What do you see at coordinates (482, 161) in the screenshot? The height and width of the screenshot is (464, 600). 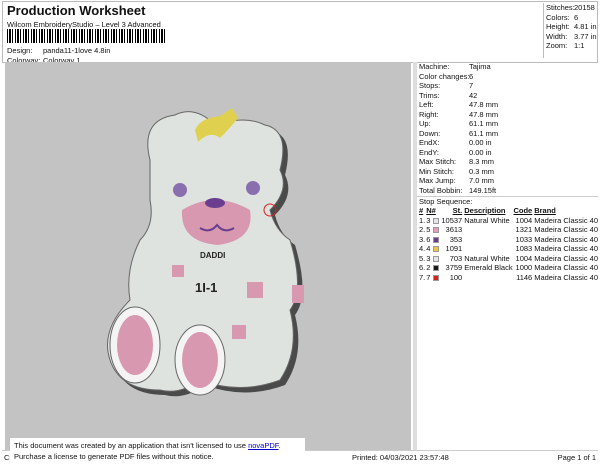 I see `info-value: 8.3 mm` at bounding box center [482, 161].